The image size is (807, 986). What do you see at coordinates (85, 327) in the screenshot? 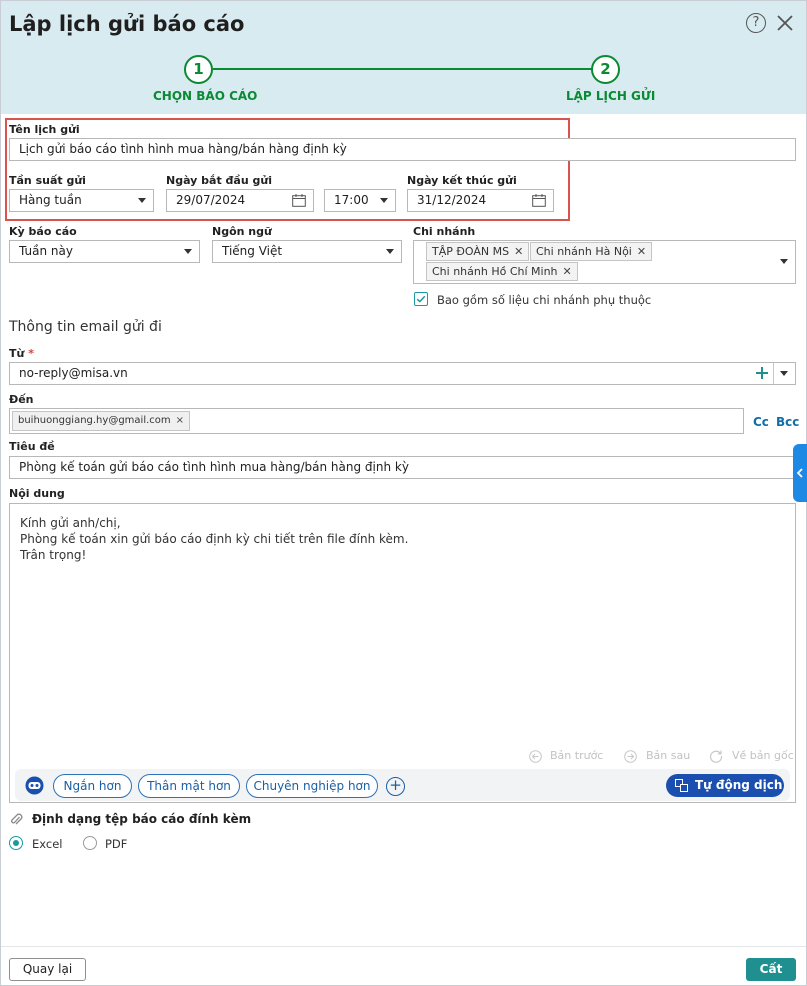
I see `email-section-title: Thông tin email gửi đi` at bounding box center [85, 327].